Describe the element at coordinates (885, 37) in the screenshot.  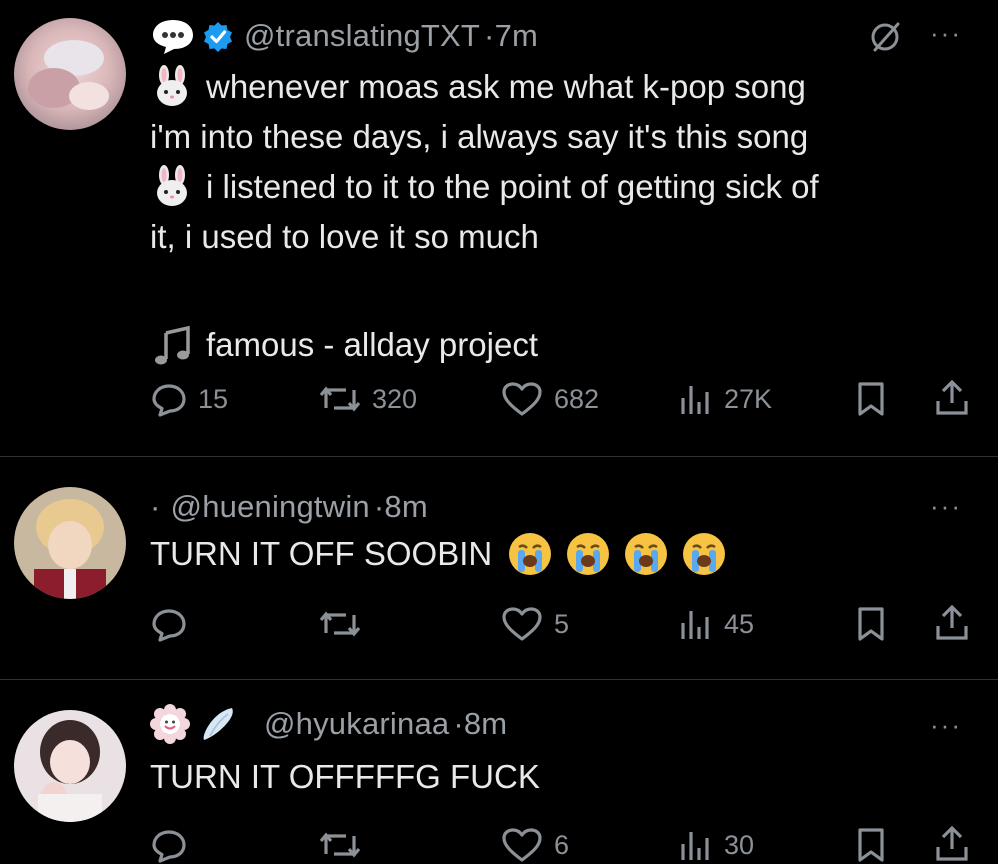
I see `grok-icon` at that location.